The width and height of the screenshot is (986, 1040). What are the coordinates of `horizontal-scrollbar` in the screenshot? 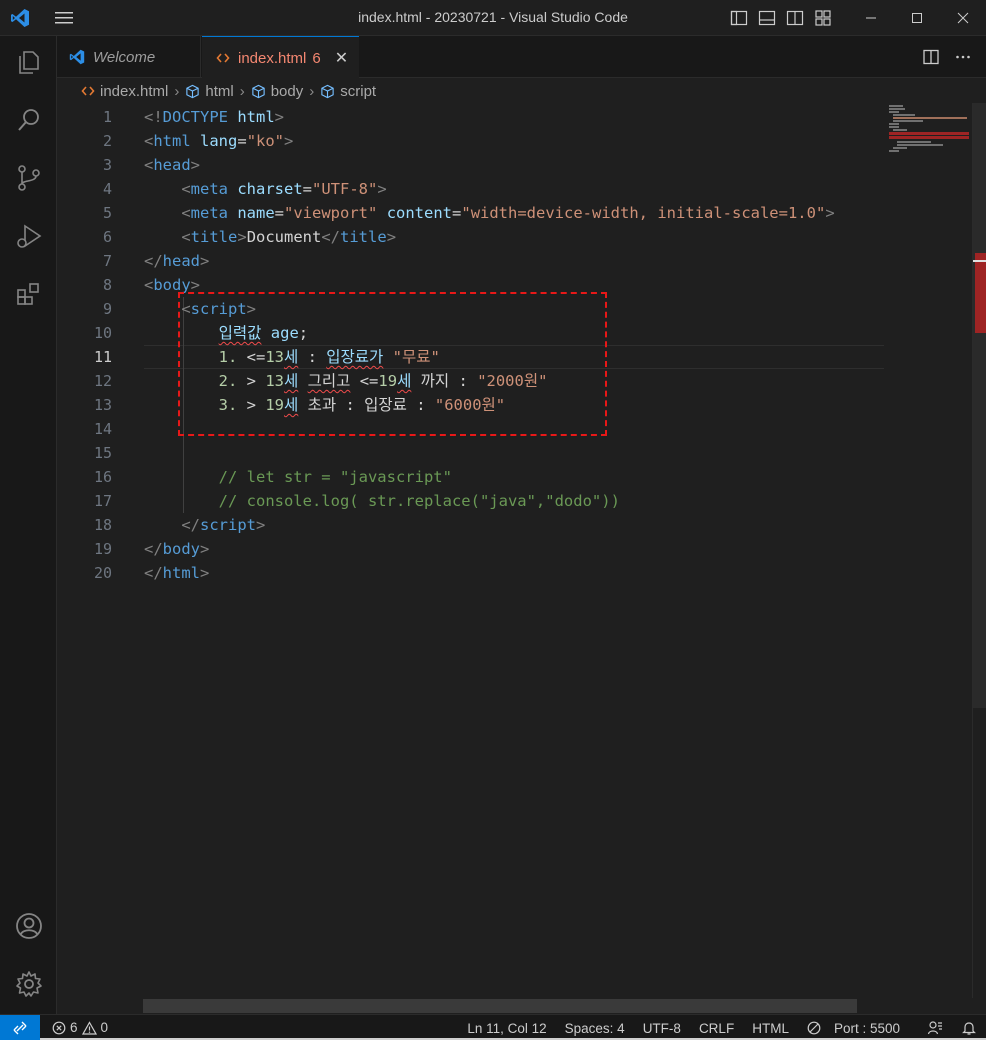 It's located at (500, 1006).